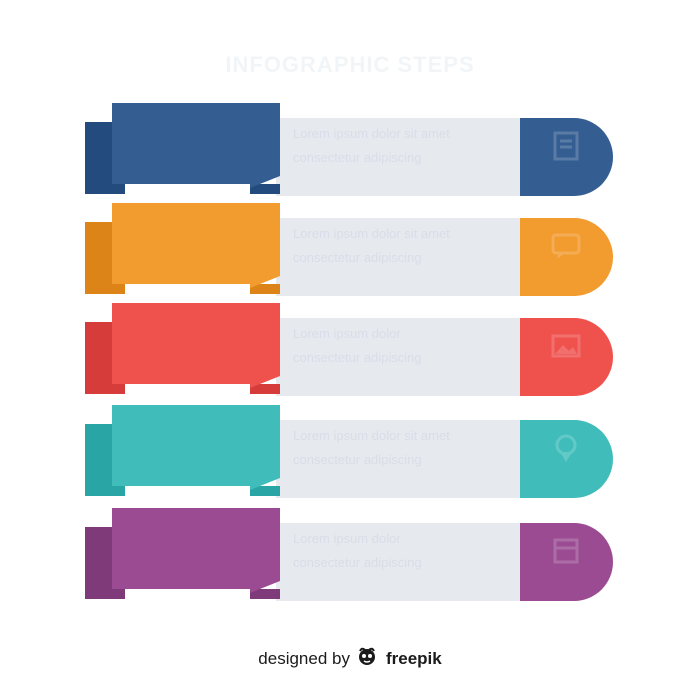 Image resolution: width=700 pixels, height=700 pixels. I want to click on step-3-description-line: Lorem ipsum dolor, so click(347, 333).